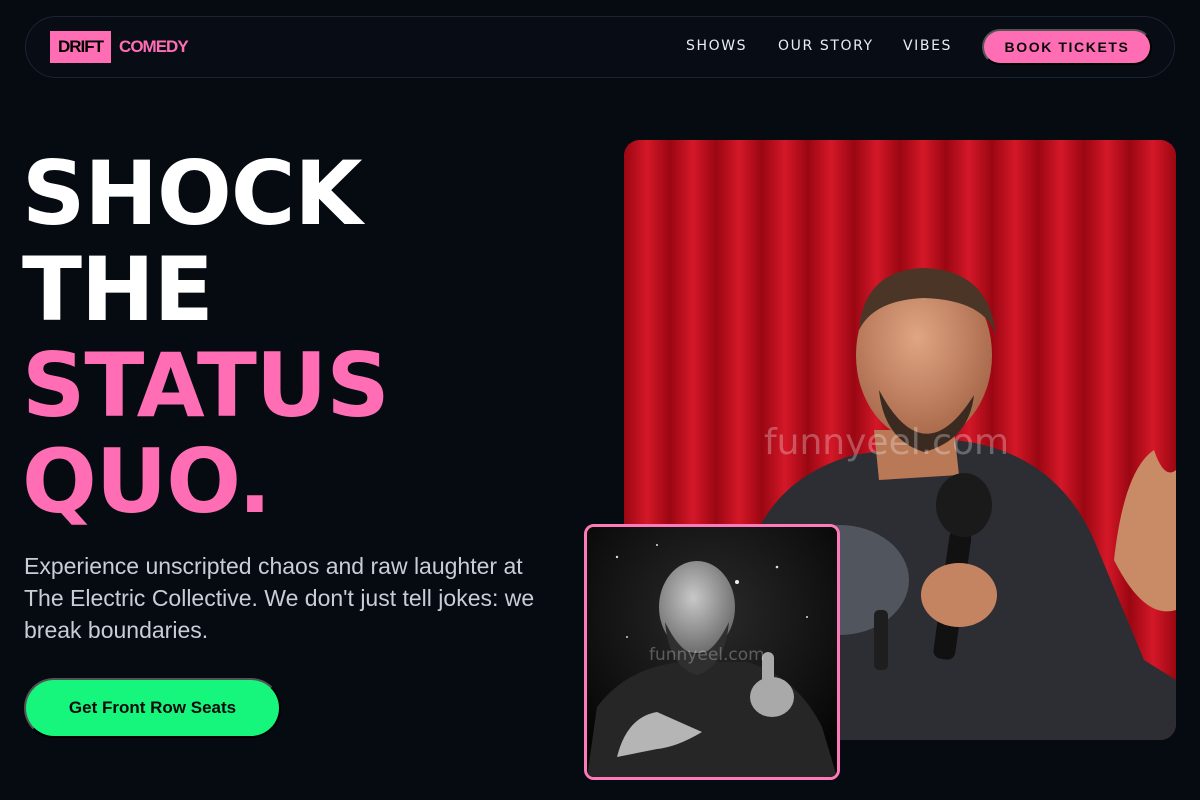  I want to click on headline-line-3: STATUS, so click(206, 385).